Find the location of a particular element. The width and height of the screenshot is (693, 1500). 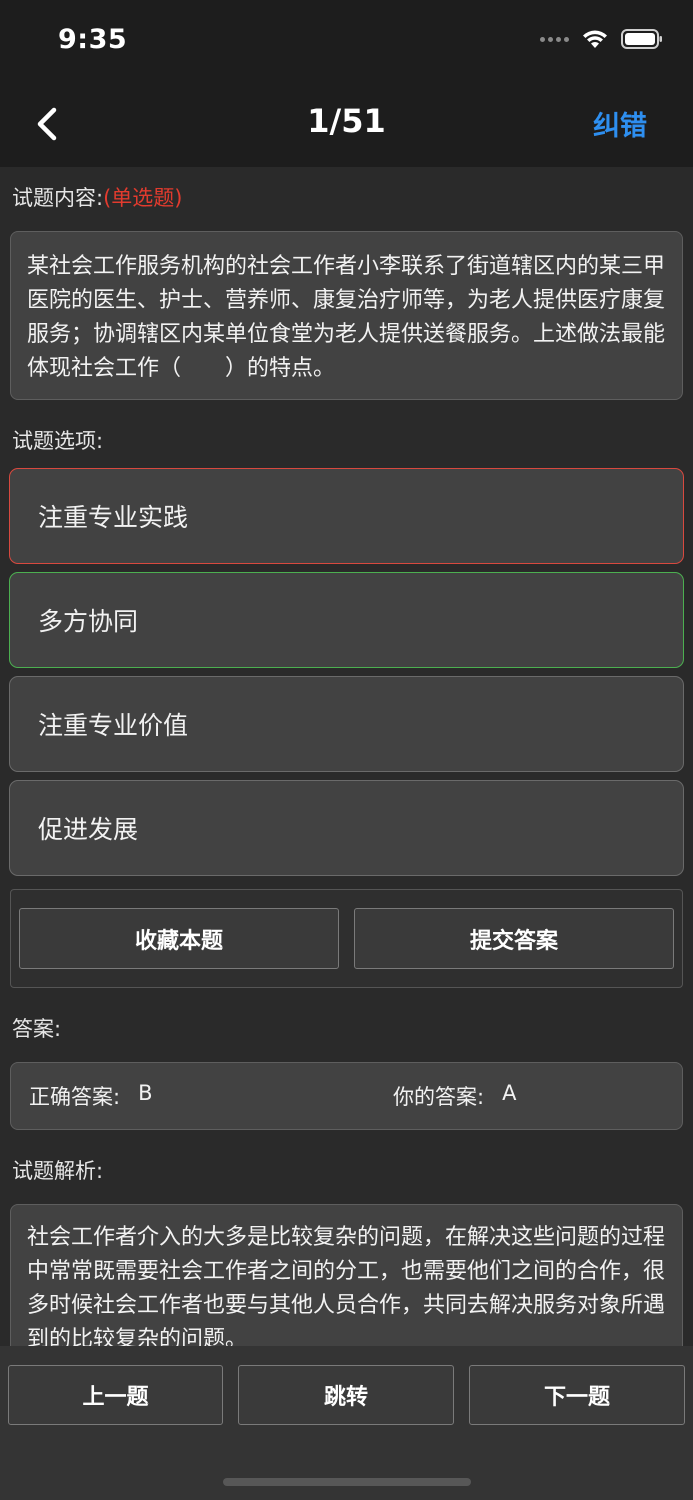

status-bar: 9:35 is located at coordinates (346, 41).